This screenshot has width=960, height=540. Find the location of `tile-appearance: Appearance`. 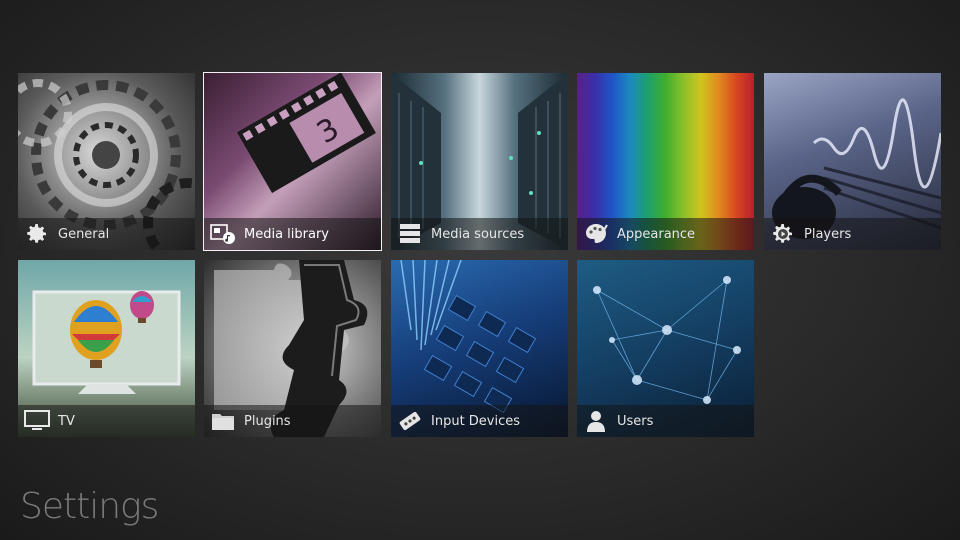

tile-appearance: Appearance is located at coordinates (665, 161).